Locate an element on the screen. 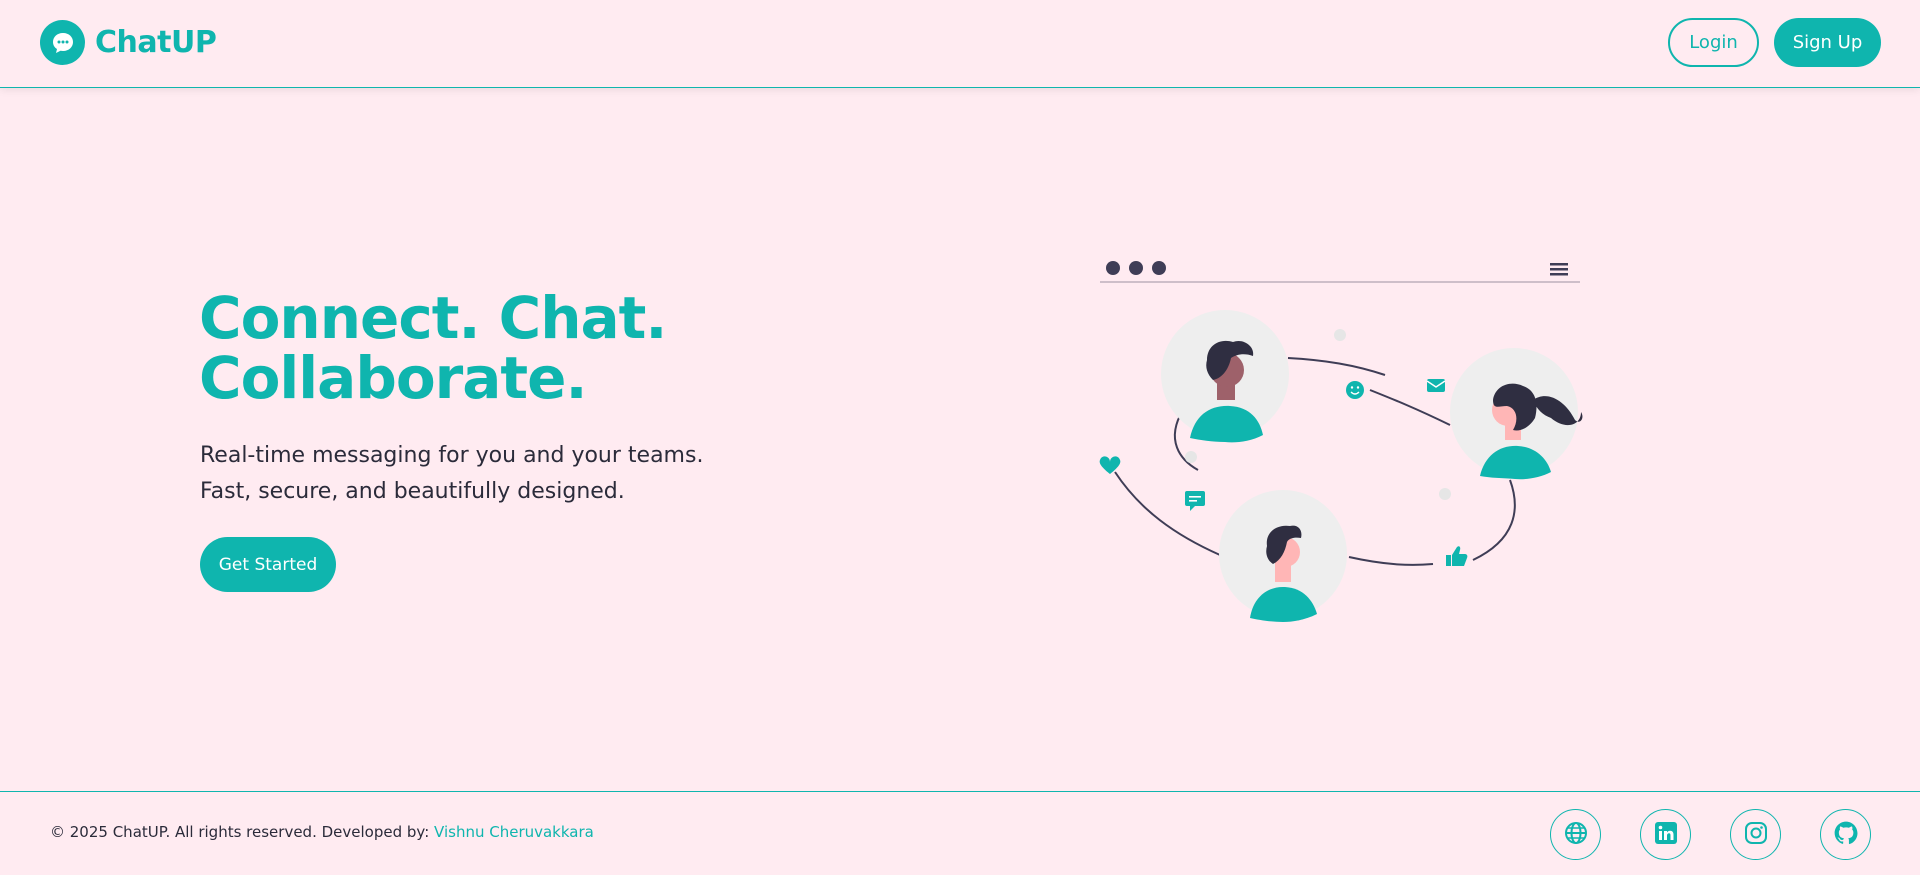  website-link is located at coordinates (1575, 834).